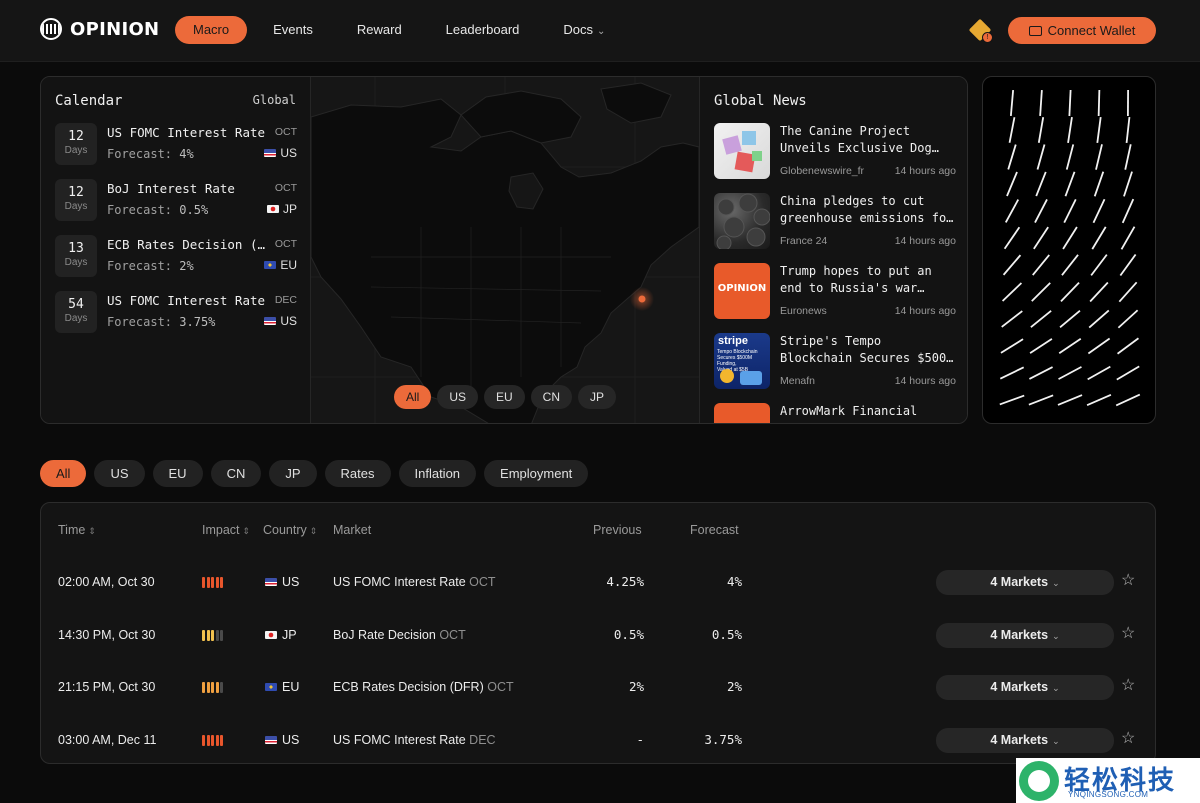 This screenshot has width=1200, height=803. What do you see at coordinates (211, 30) in the screenshot?
I see `nav-item-macro: Macro` at bounding box center [211, 30].